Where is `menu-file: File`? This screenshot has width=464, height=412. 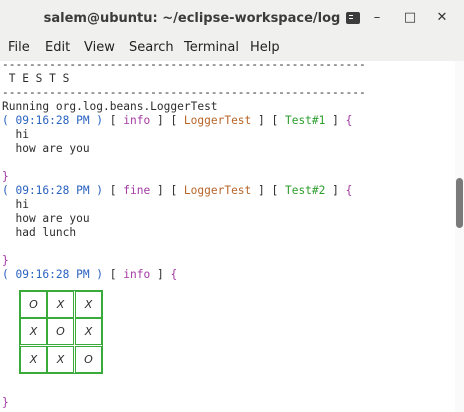
menu-file: File is located at coordinates (19, 47).